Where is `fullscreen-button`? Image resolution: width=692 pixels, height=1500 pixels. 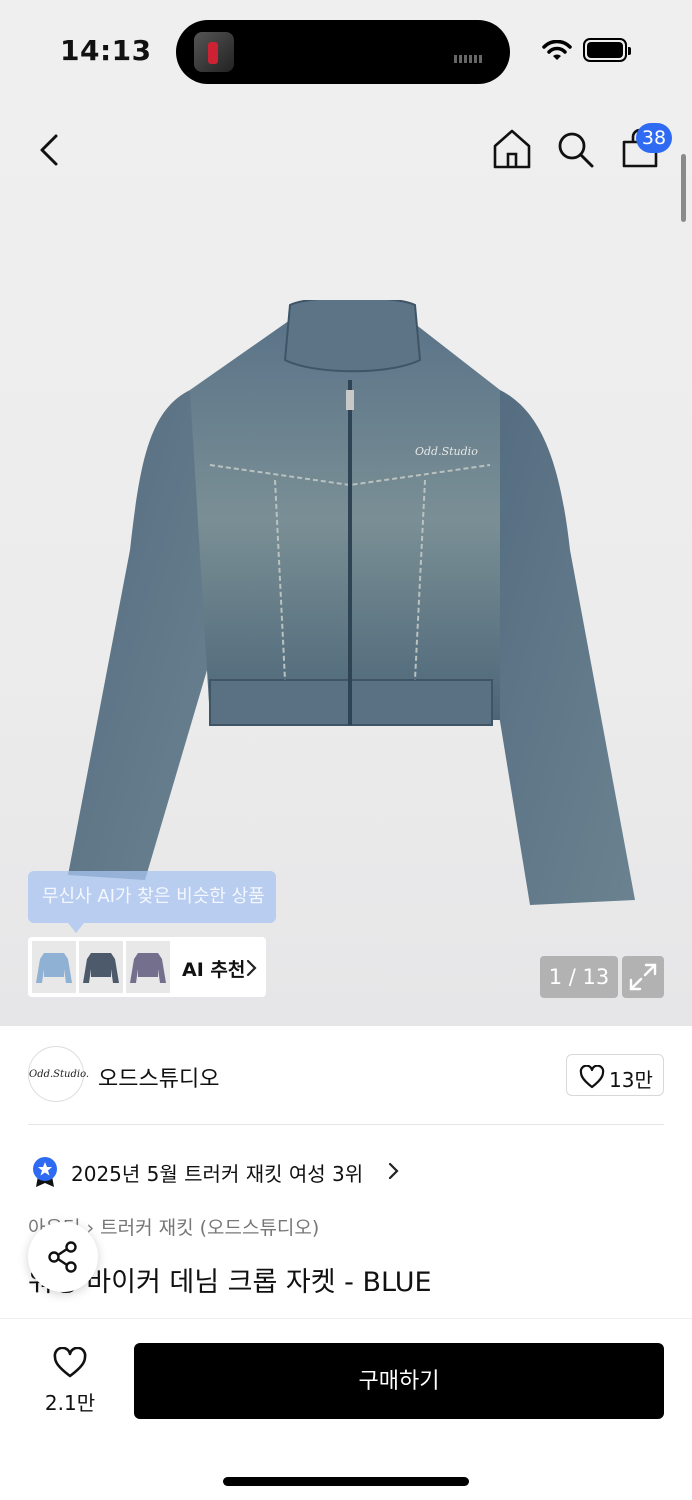 fullscreen-button is located at coordinates (643, 977).